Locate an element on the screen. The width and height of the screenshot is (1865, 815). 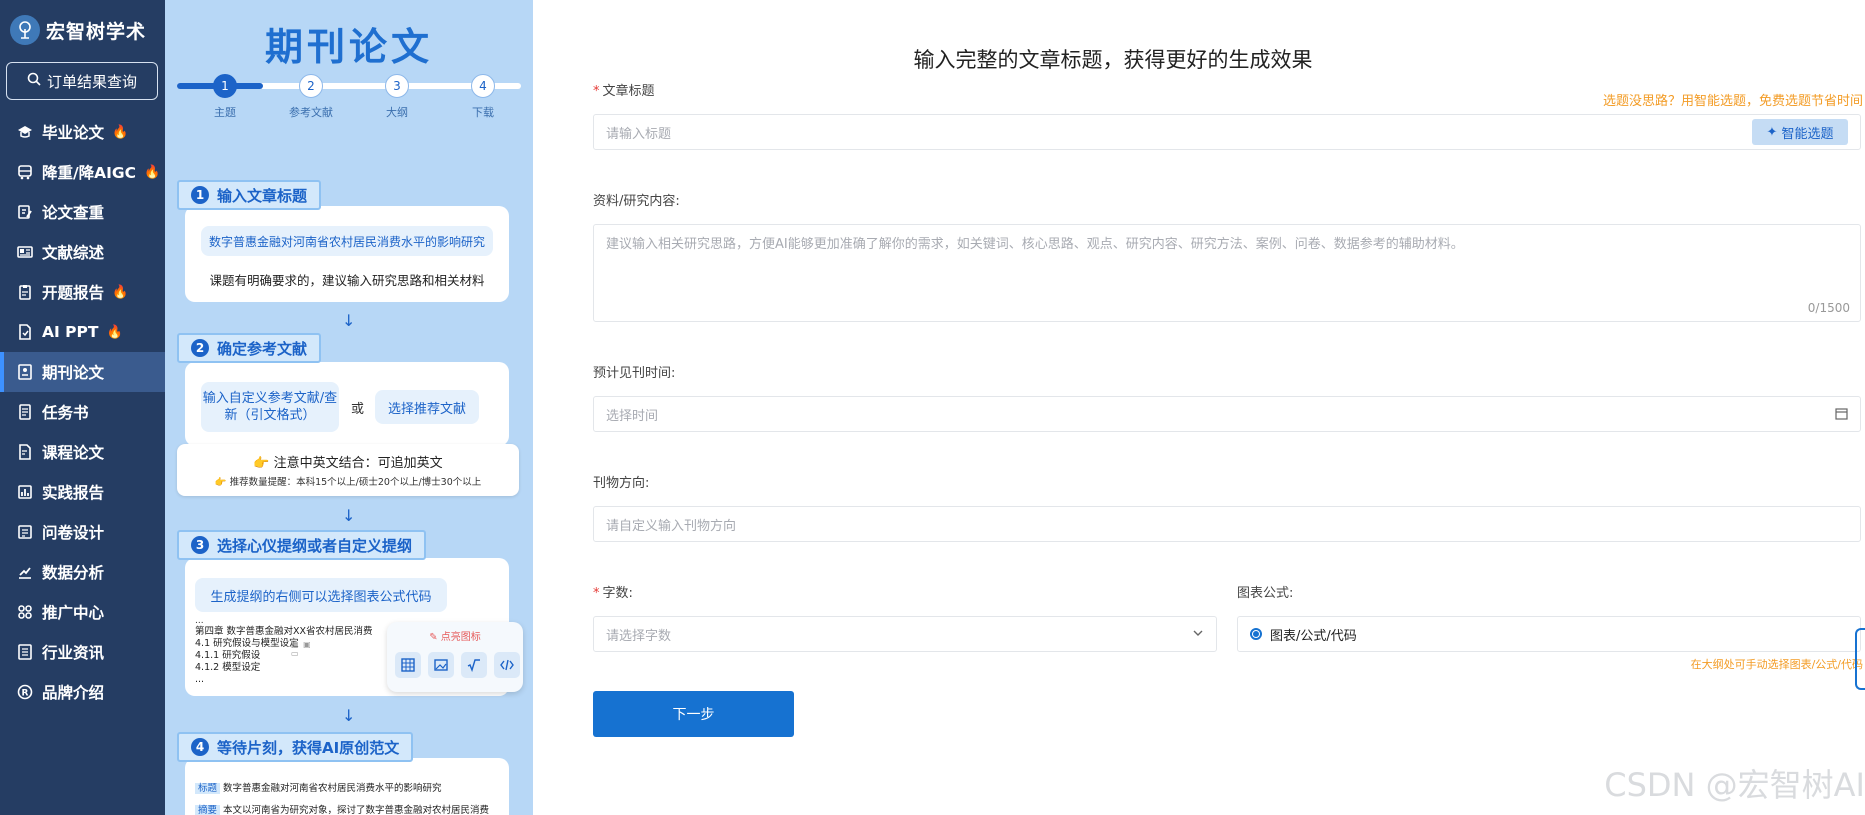
sidebar-item-task-book: 任务书 is located at coordinates (82, 412).